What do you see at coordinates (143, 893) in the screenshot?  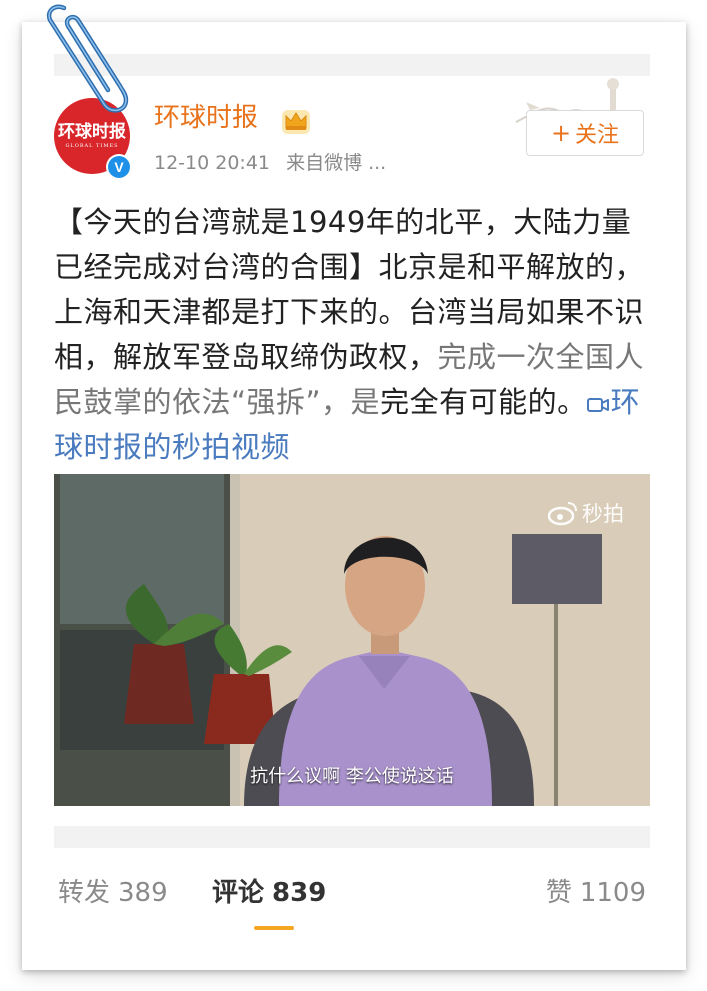 I see `repost-count: 389` at bounding box center [143, 893].